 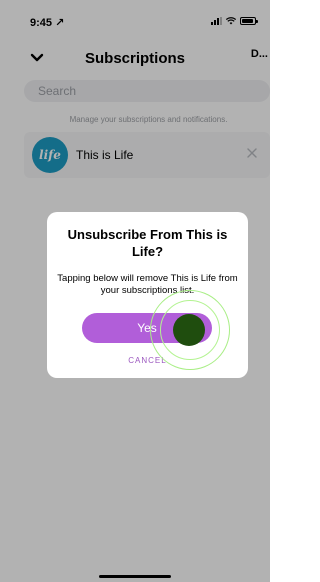 I want to click on tap-indicator-dot, so click(x=189, y=330).